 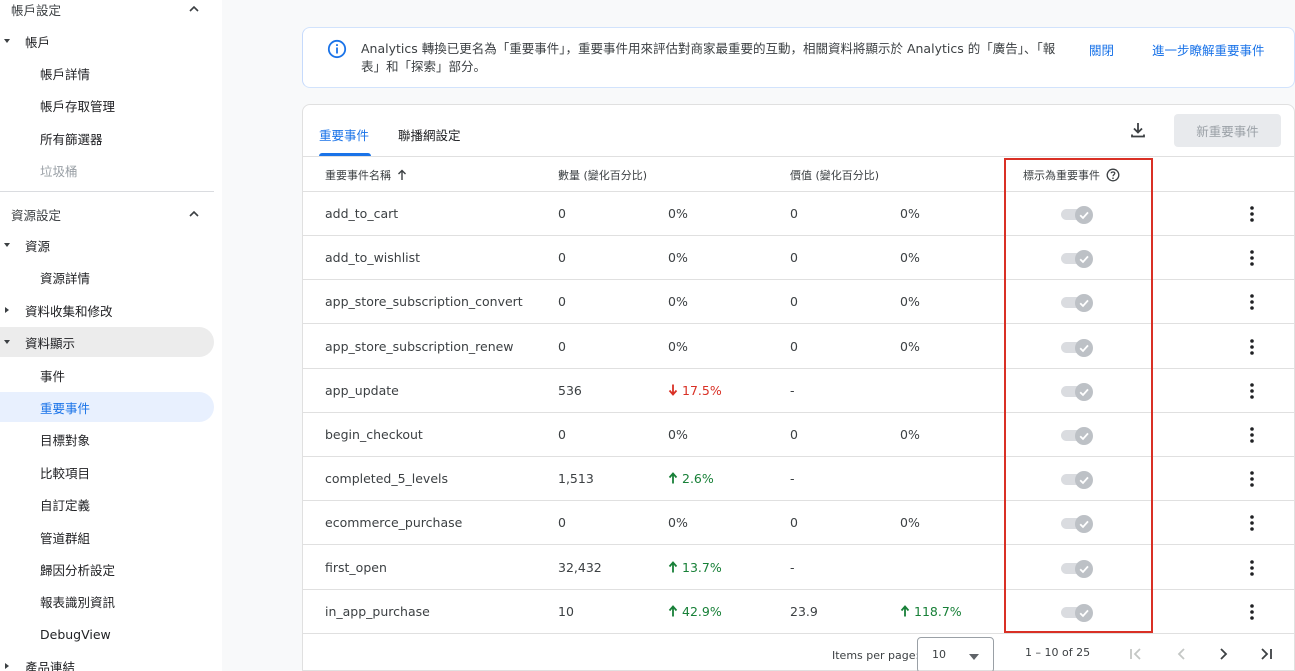 What do you see at coordinates (107, 12) in the screenshot?
I see `sidebar-section-account-settings: 帳戶設定` at bounding box center [107, 12].